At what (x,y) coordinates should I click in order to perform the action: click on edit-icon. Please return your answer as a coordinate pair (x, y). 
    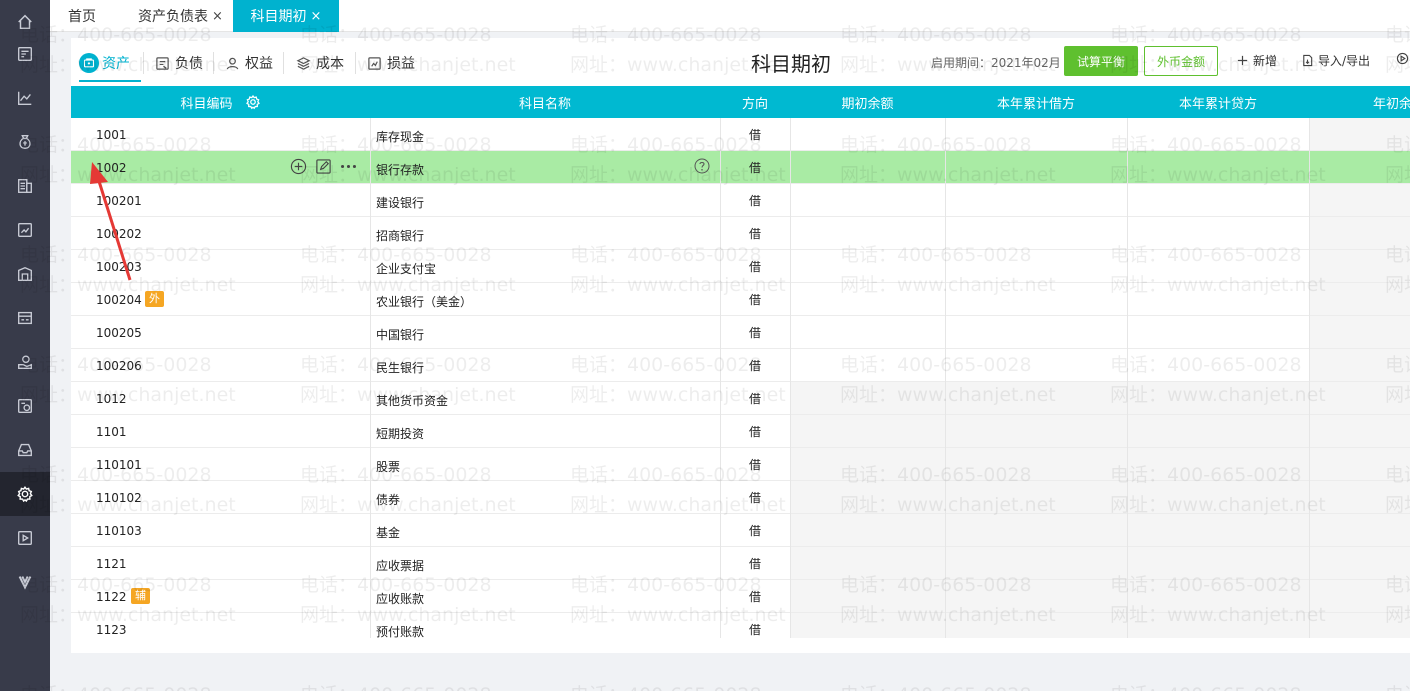
    Looking at the image, I should click on (323, 166).